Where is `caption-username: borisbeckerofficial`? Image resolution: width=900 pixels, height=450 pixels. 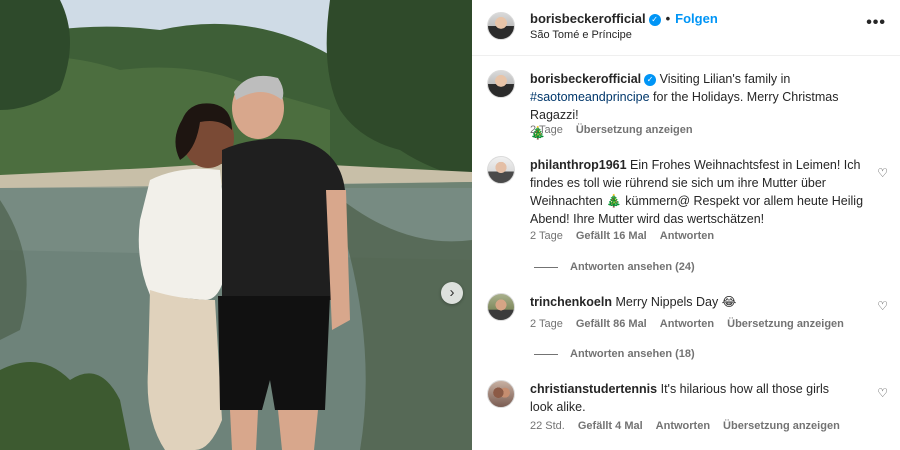
caption-username: borisbeckerofficial is located at coordinates (585, 79).